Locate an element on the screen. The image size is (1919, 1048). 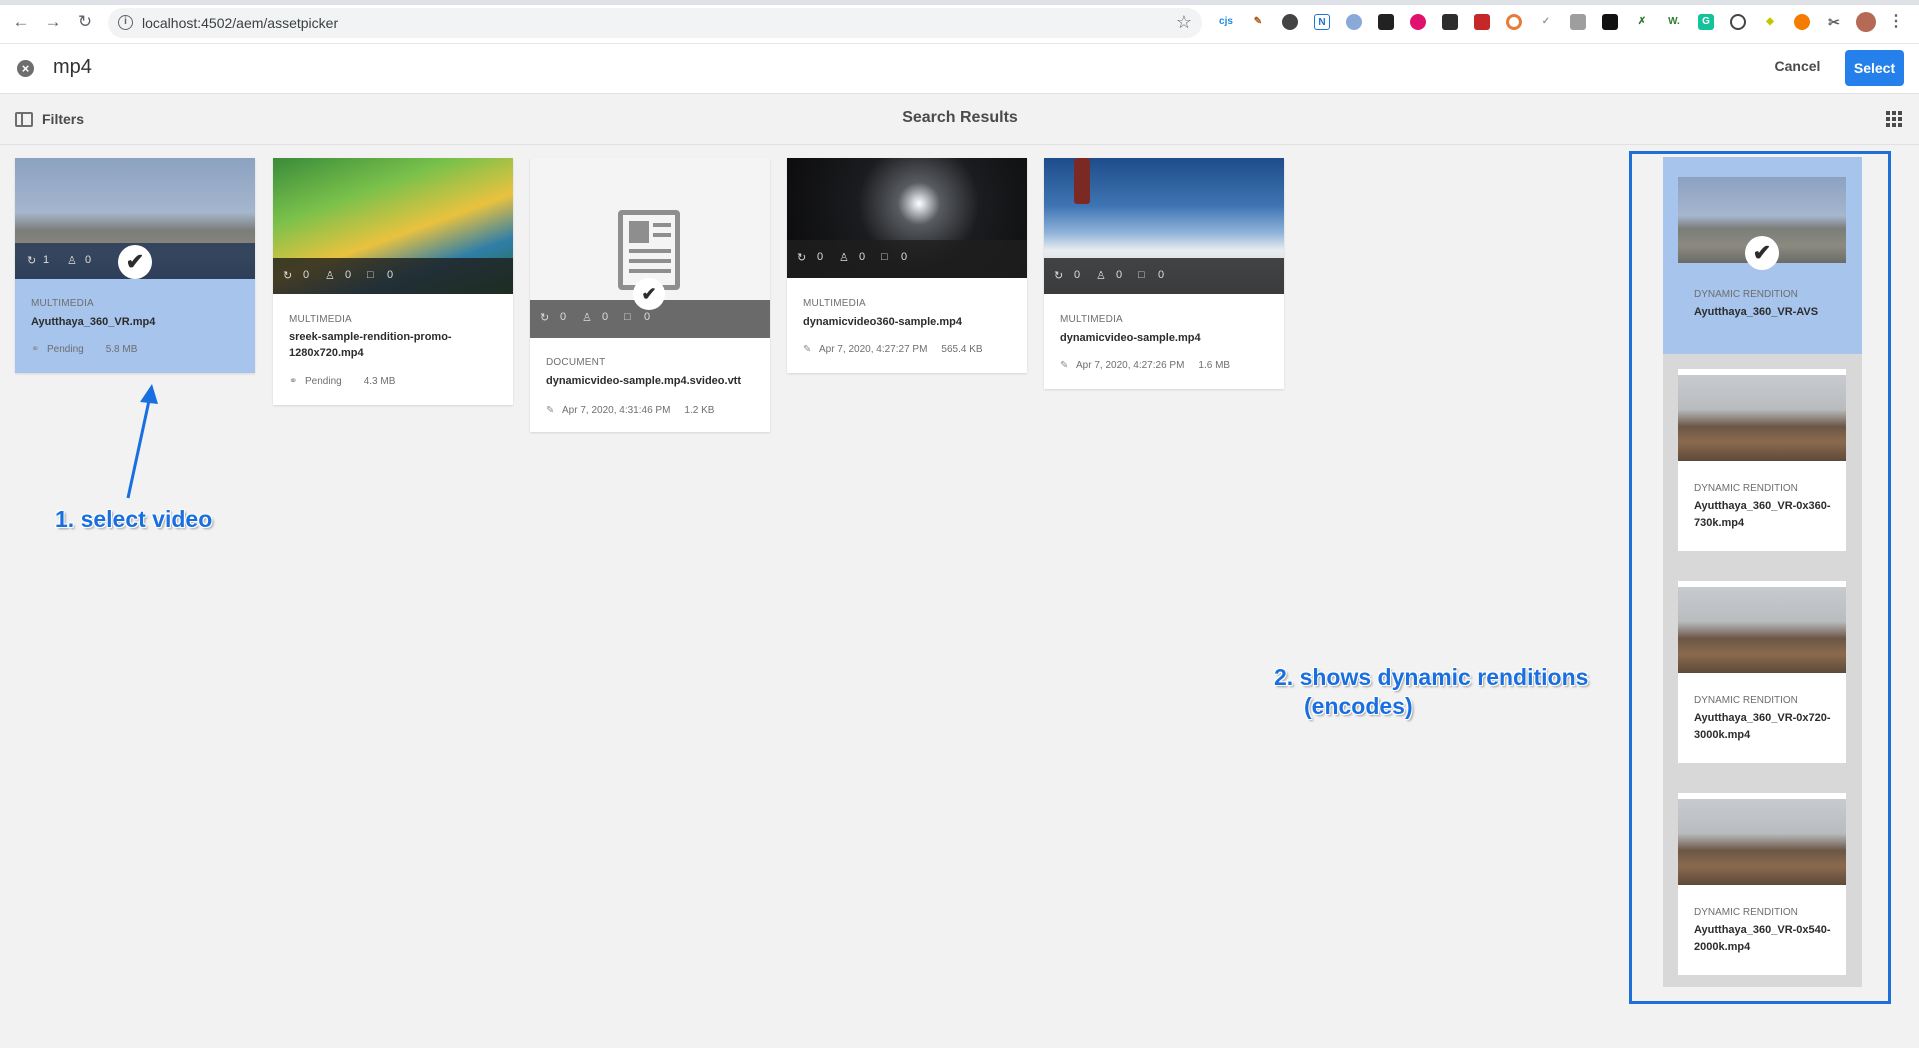
filters-rail-icon is located at coordinates (24, 119).